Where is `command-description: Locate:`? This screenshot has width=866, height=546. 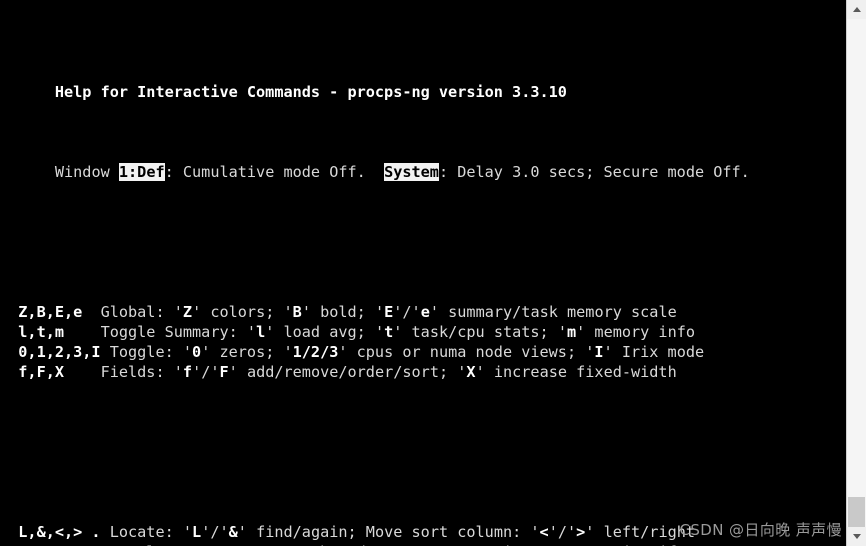
command-description: Locate: is located at coordinates (146, 532).